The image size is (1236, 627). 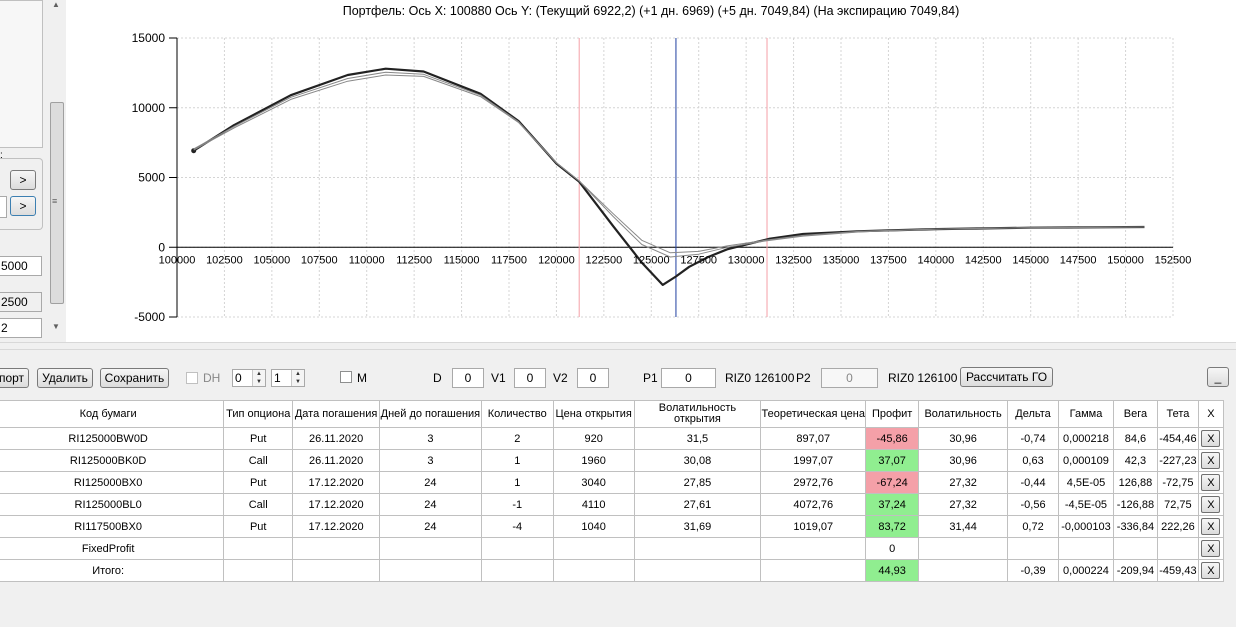 What do you see at coordinates (112, 526) in the screenshot?
I see `table-cell: RI117500BX0` at bounding box center [112, 526].